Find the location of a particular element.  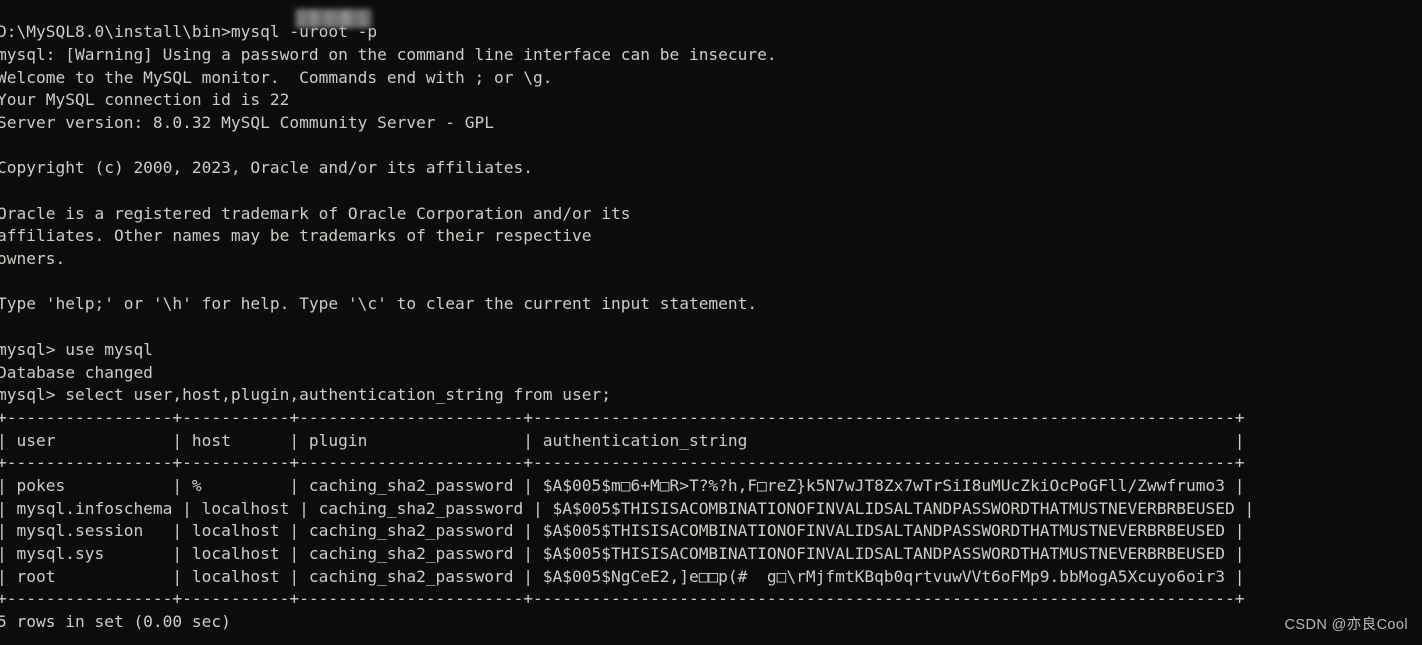

console-line-connection-id: Your MySQL connection id is 22 is located at coordinates (145, 100).